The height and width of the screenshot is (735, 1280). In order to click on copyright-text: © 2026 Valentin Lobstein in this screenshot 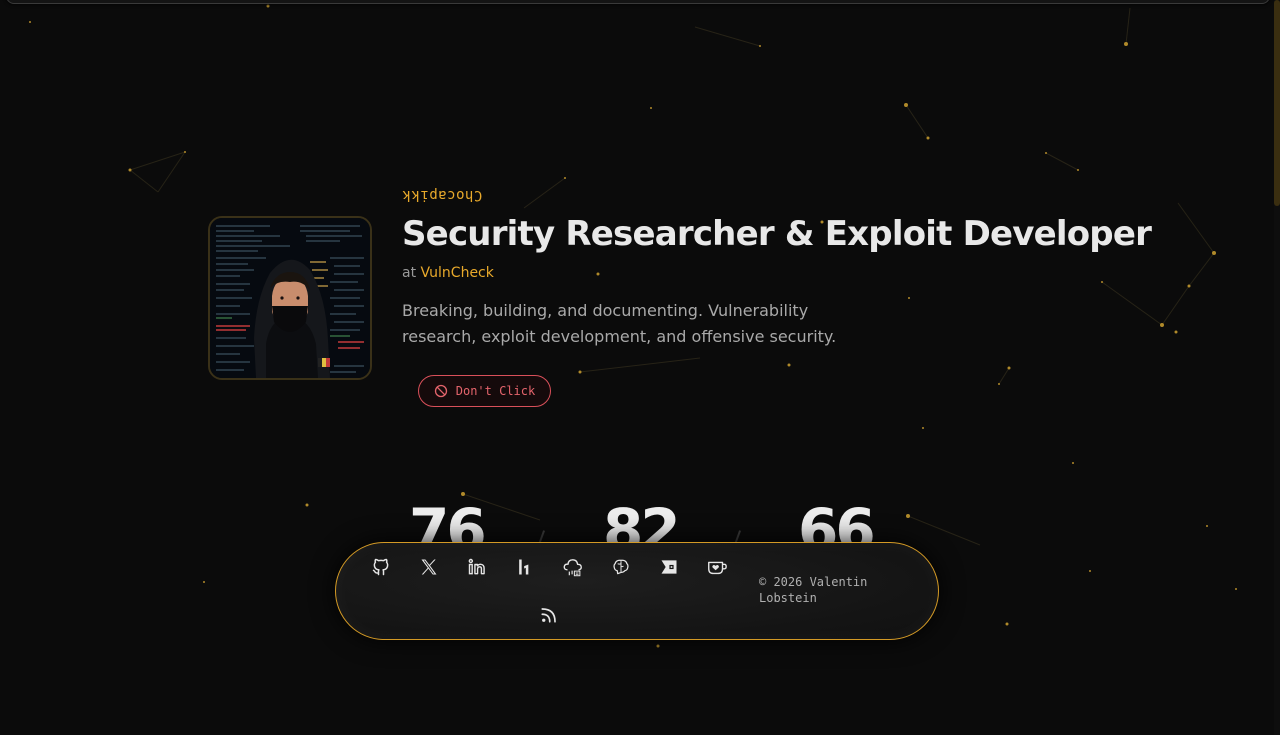, I will do `click(813, 590)`.